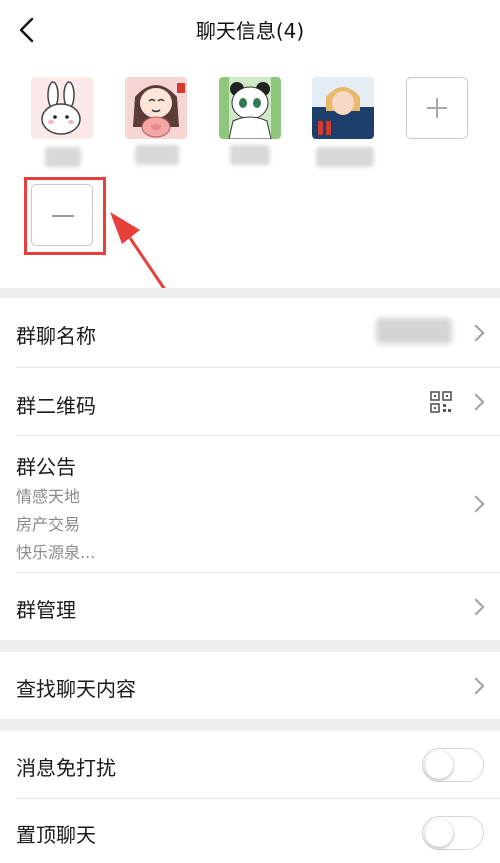 This screenshot has width=500, height=863. Describe the element at coordinates (56, 406) in the screenshot. I see `group-qr-code-label: 群二维码` at that location.